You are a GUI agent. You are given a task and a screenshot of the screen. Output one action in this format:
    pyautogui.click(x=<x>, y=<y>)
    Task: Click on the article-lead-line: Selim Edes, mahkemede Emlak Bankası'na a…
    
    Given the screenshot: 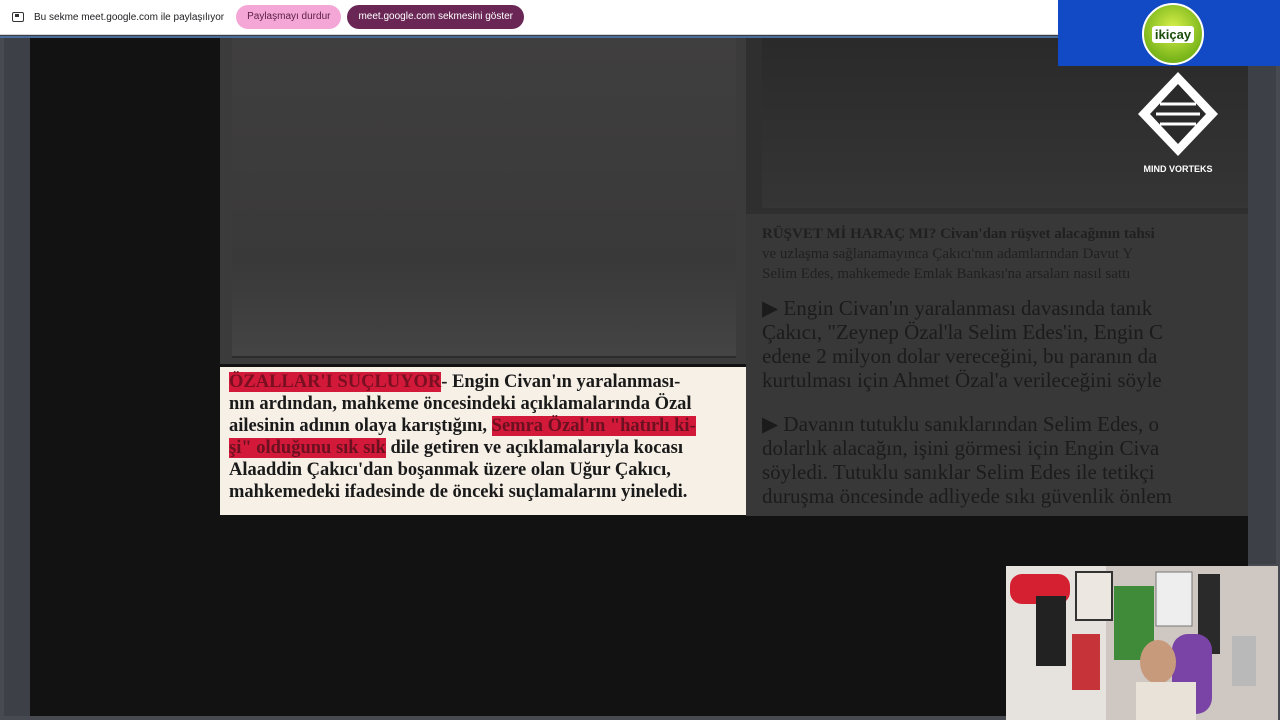 What is the action you would take?
    pyautogui.click(x=946, y=274)
    